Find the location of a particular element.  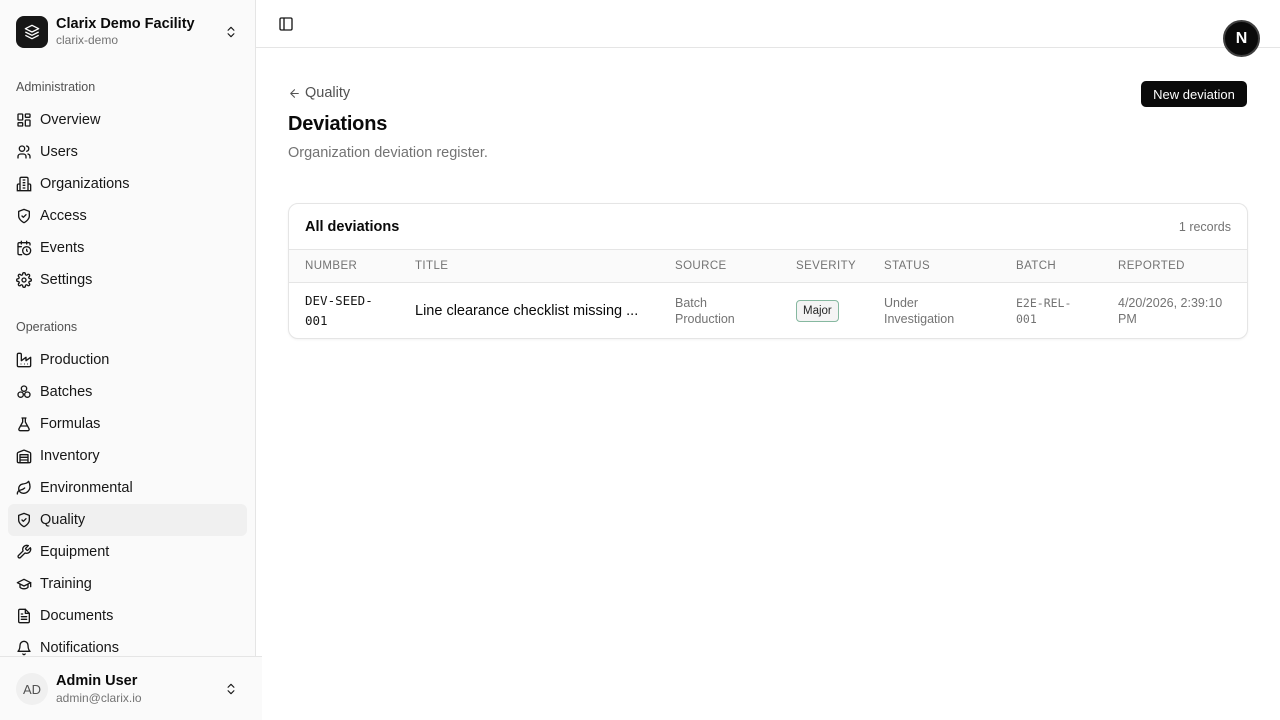

graduation-cap-icon is located at coordinates (24, 584).